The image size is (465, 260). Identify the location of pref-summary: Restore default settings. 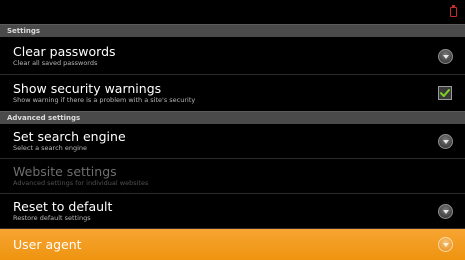
(52, 218).